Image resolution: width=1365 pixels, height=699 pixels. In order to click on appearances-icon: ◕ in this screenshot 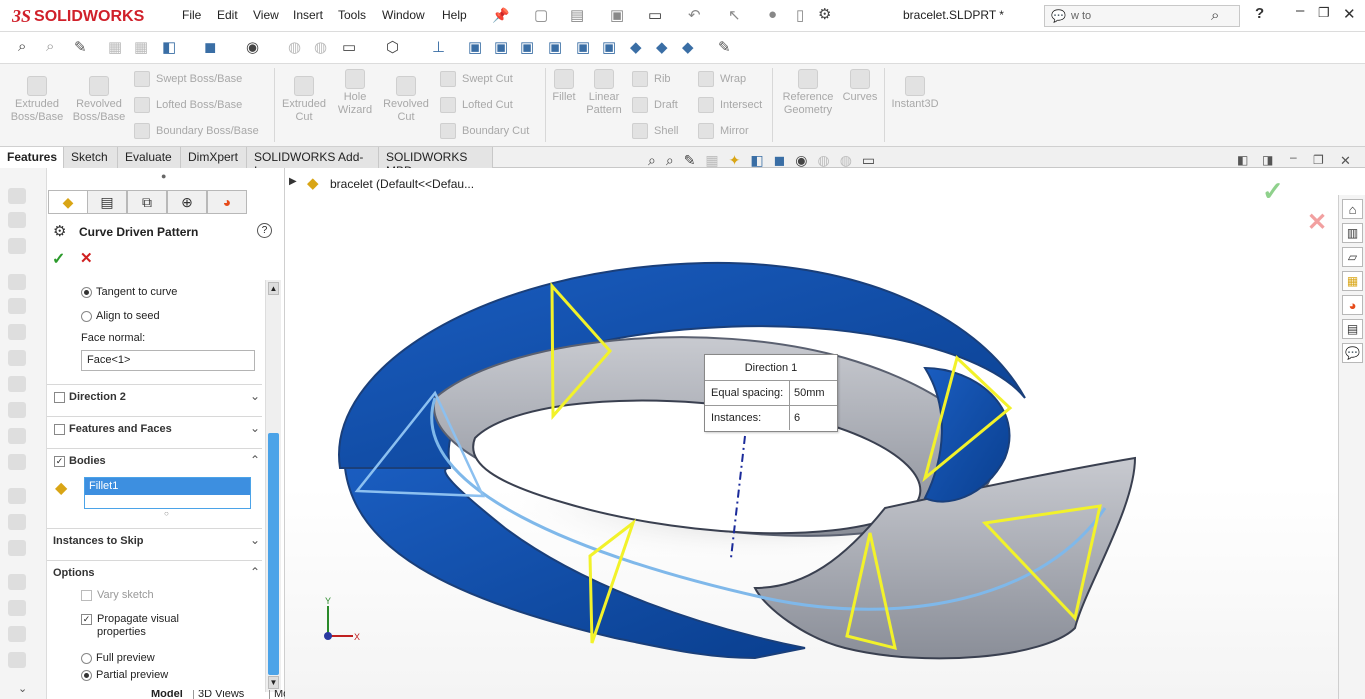, I will do `click(1352, 305)`.